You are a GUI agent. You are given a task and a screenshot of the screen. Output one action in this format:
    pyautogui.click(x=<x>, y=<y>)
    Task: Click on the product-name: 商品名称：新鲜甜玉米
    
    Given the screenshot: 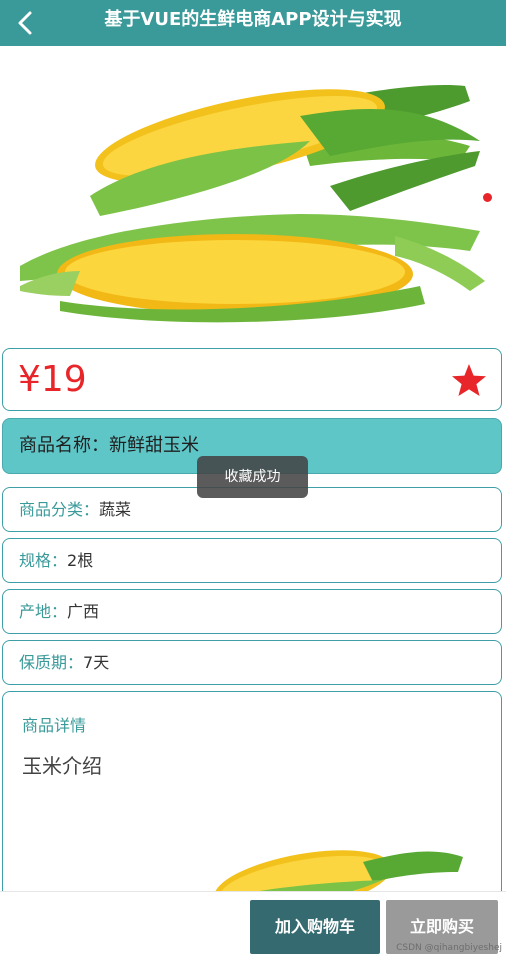 What is the action you would take?
    pyautogui.click(x=109, y=445)
    